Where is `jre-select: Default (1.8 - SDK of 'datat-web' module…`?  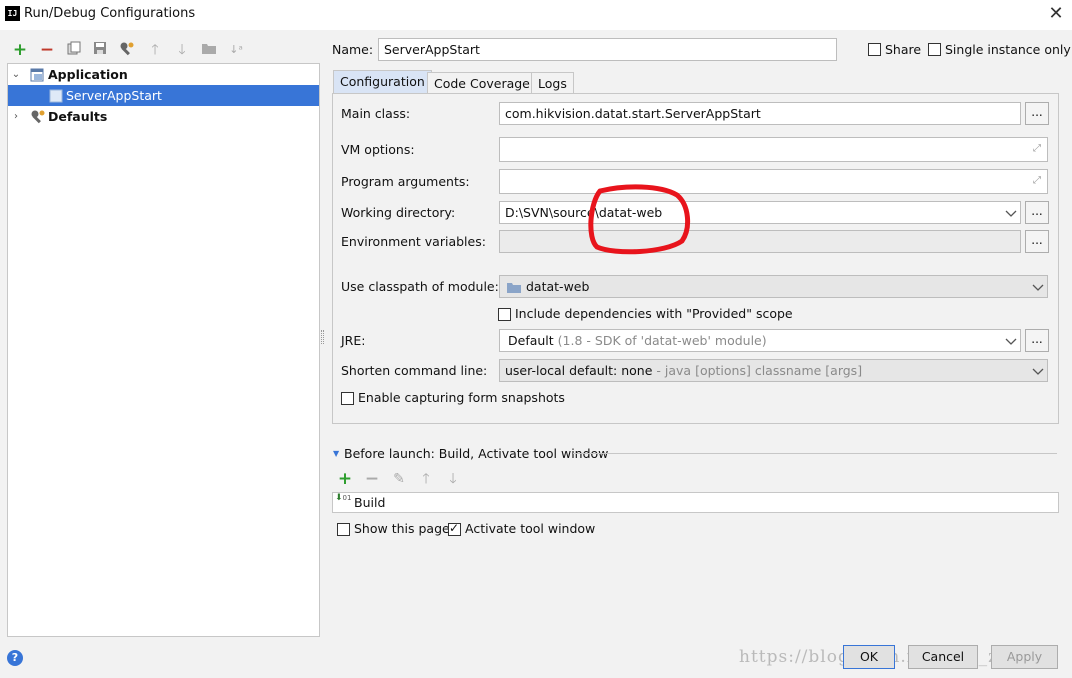
jre-select: Default (1.8 - SDK of 'datat-web' module… is located at coordinates (760, 340).